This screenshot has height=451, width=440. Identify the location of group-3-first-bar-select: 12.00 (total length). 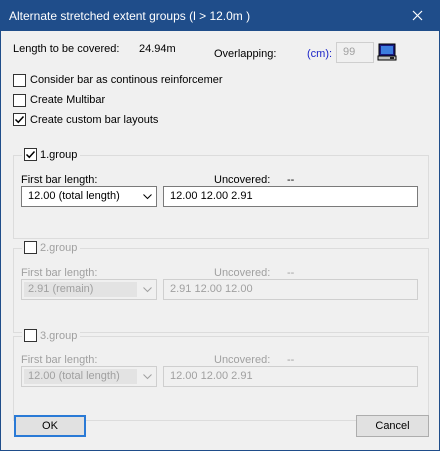
(89, 376).